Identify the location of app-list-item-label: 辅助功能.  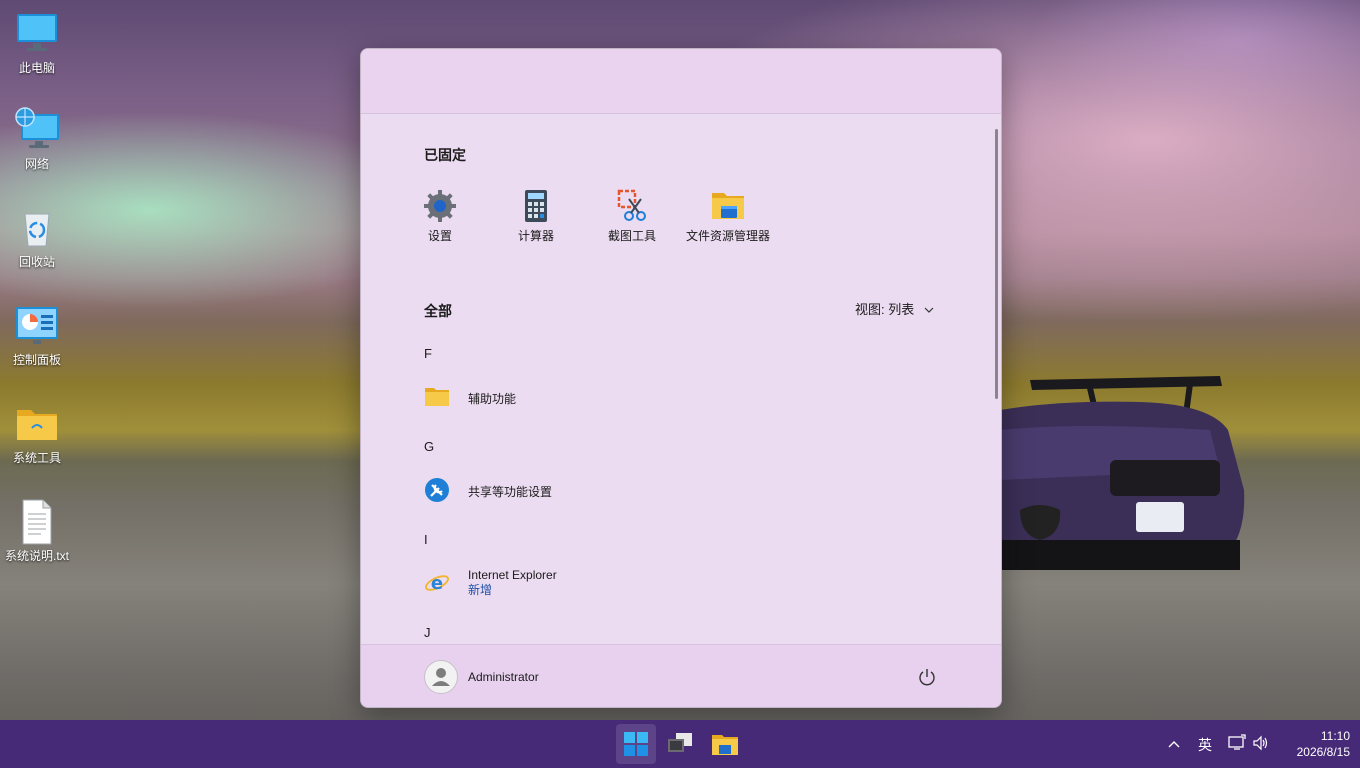
(492, 399).